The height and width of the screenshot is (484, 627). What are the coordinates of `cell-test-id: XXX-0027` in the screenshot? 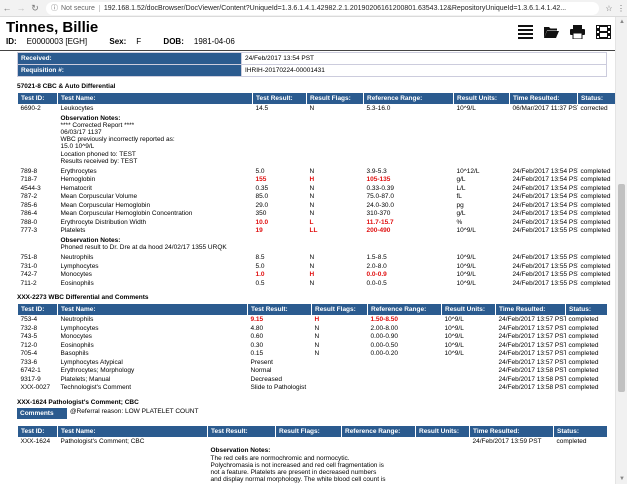 It's located at (35, 388).